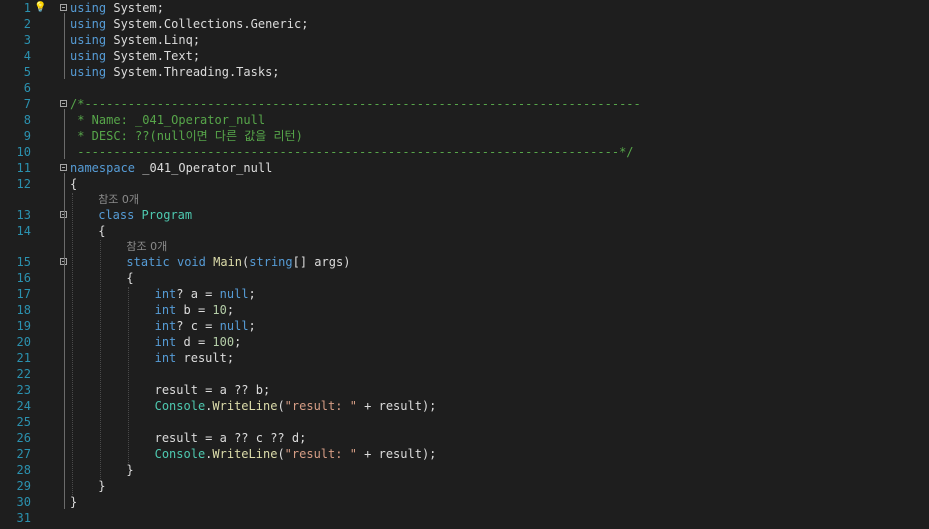  What do you see at coordinates (464, 390) in the screenshot?
I see `code-line: 23 result = a ?? b;` at bounding box center [464, 390].